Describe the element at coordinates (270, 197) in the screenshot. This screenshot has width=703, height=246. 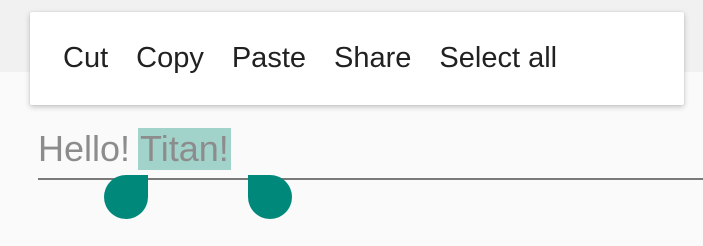
I see `selection-end-handle` at that location.